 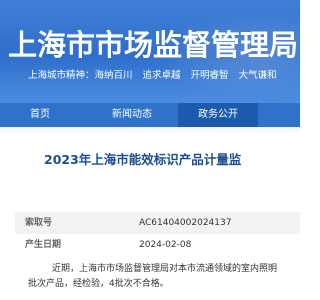 I want to click on meta-value: AC61404002024137, so click(x=185, y=223).